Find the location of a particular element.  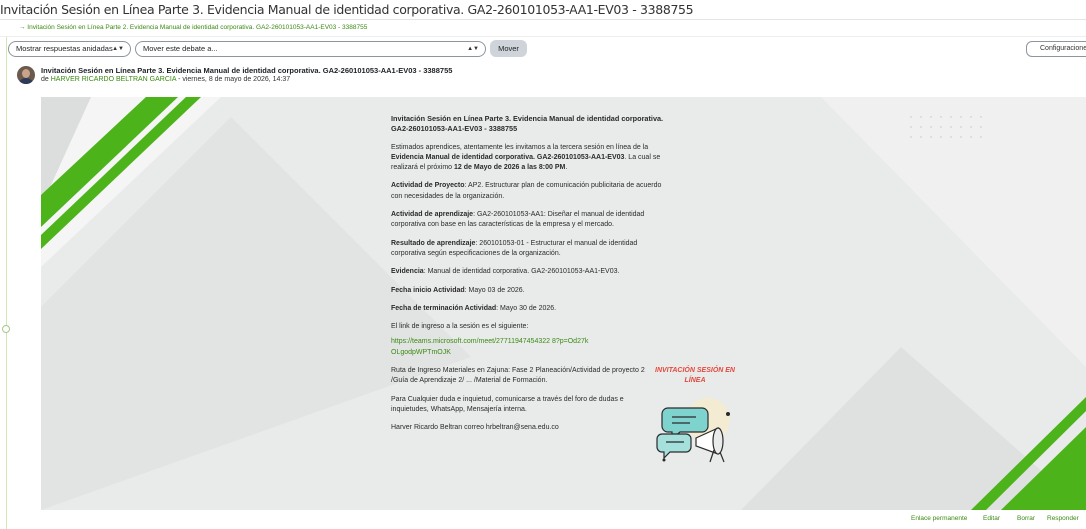

permalink-link: Enlace permanente is located at coordinates (939, 518).